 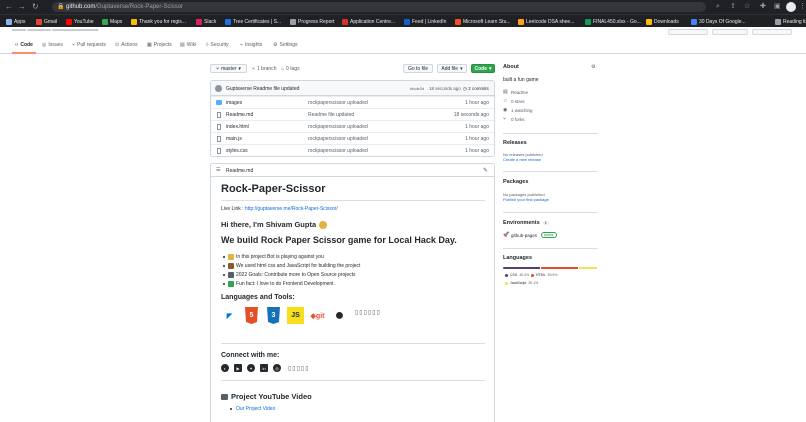 What do you see at coordinates (522, 159) in the screenshot?
I see `create-release-link: Create a new release` at bounding box center [522, 159].